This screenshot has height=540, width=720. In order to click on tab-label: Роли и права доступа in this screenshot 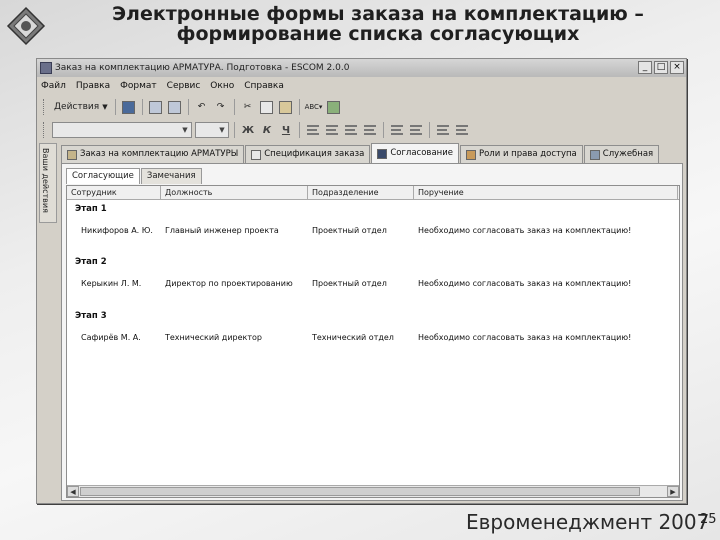, I will do `click(527, 154)`.